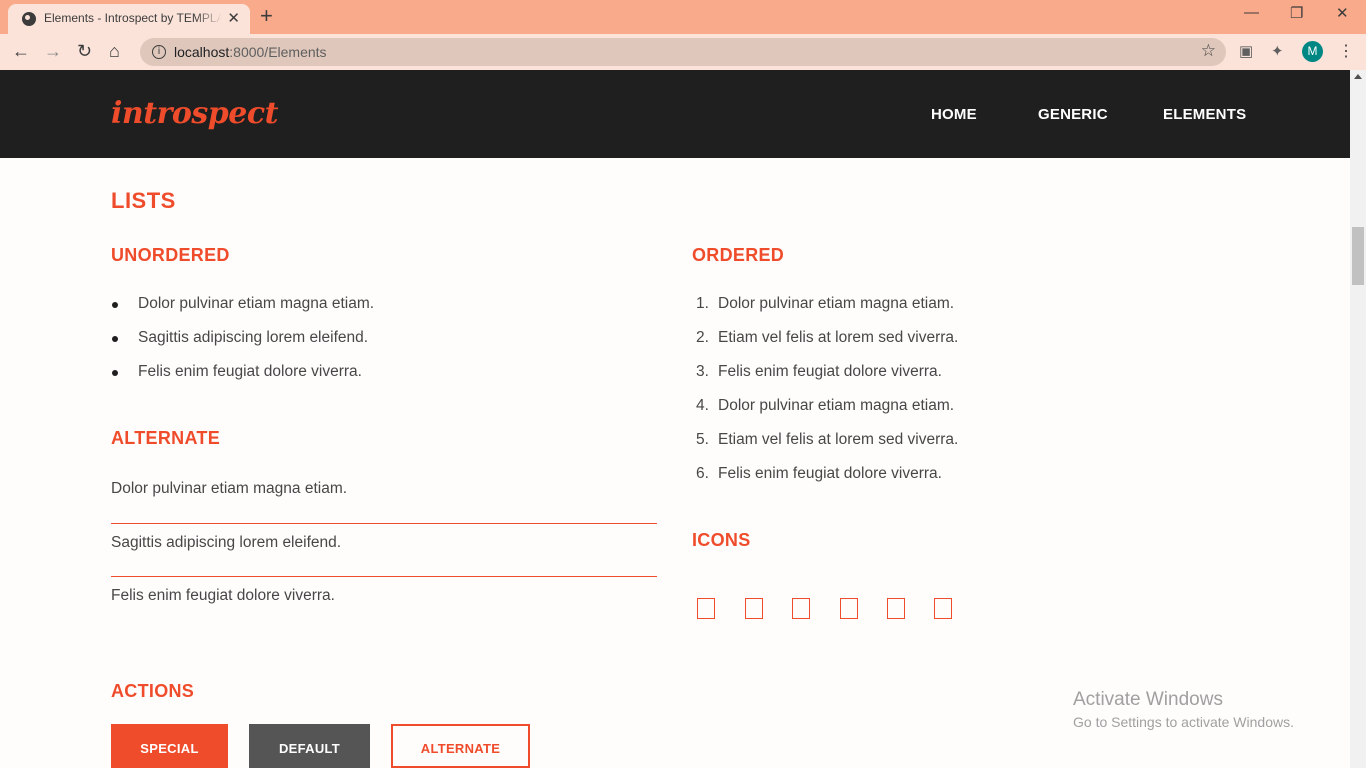 This screenshot has height=768, width=1366. I want to click on globe-icon, so click(29, 19).